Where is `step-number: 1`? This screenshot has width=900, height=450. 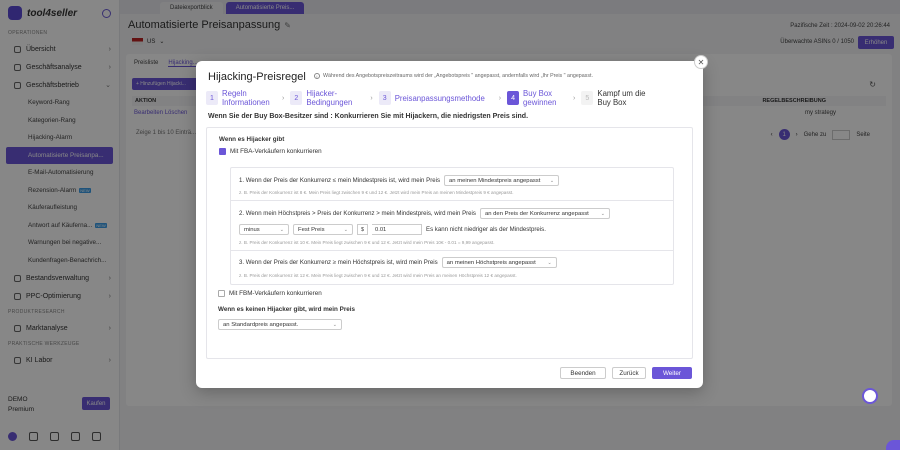
step-number: 1 is located at coordinates (212, 98).